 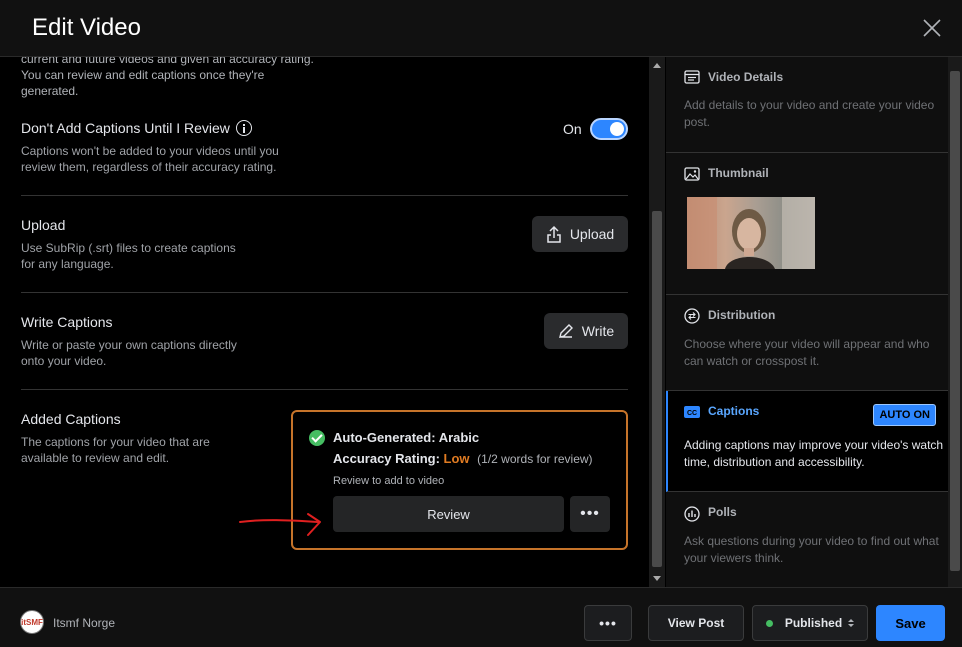 What do you see at coordinates (657, 65) in the screenshot?
I see `scroll-up-icon` at bounding box center [657, 65].